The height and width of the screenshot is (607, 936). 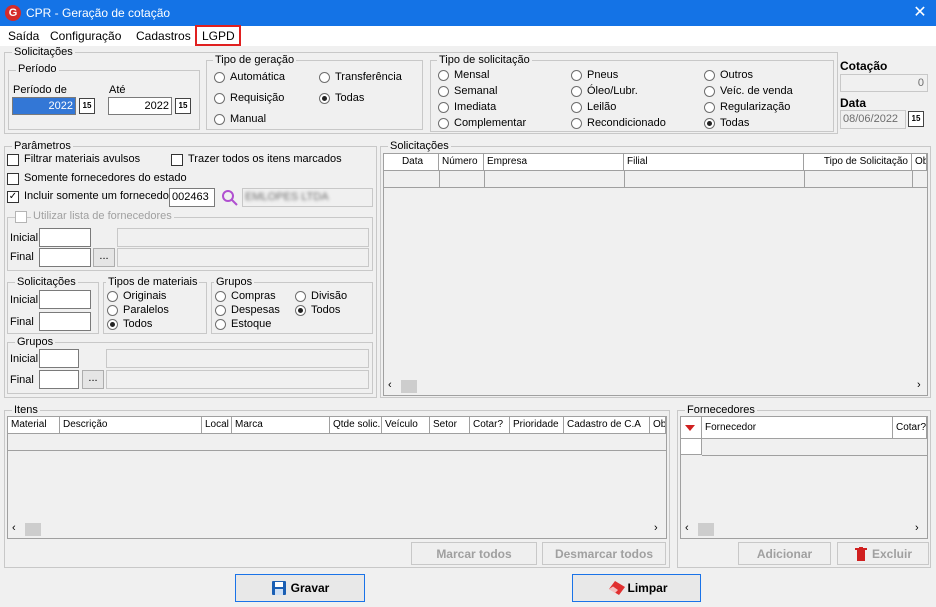 What do you see at coordinates (356, 425) in the screenshot?
I see `col-qtde: Qtde solic.` at bounding box center [356, 425].